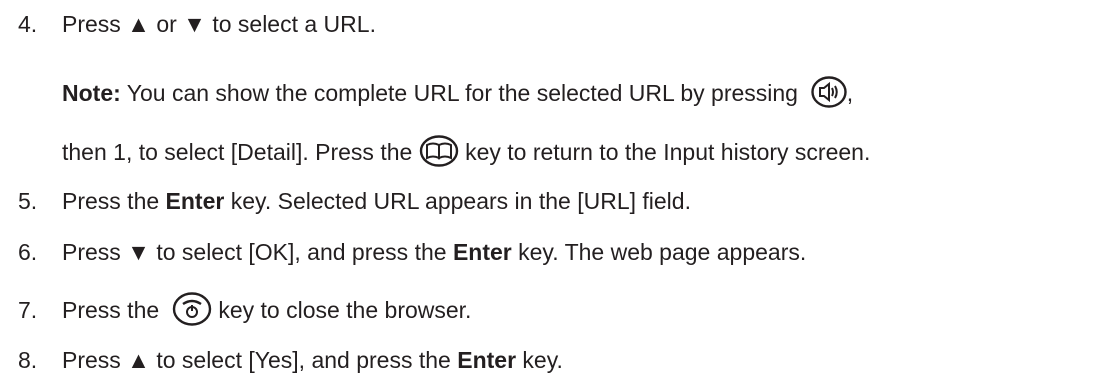  What do you see at coordinates (192, 309) in the screenshot?
I see `power-key-icon` at bounding box center [192, 309].